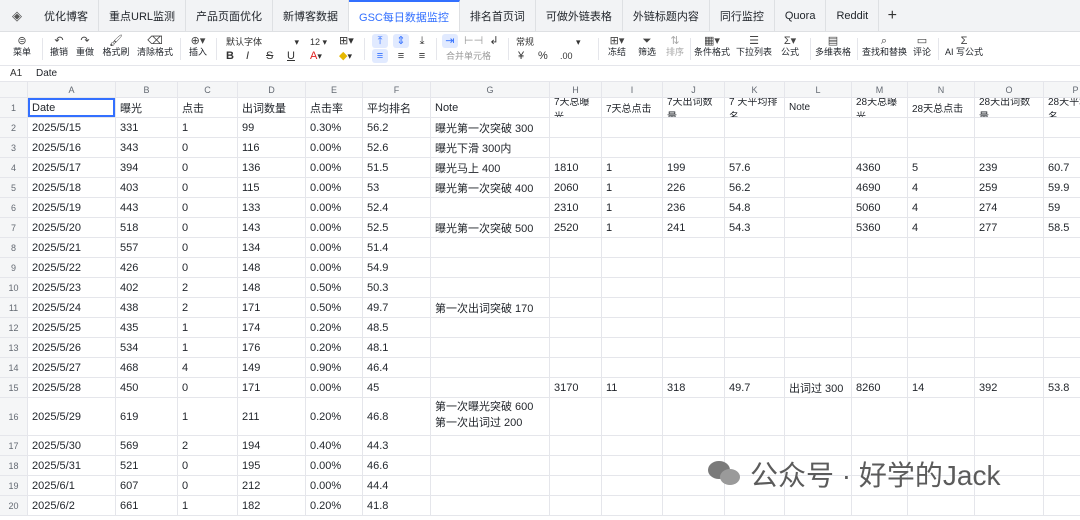 This screenshot has height=520, width=1080. What do you see at coordinates (59, 46) in the screenshot?
I see `undo-button: ↶ 撤销` at bounding box center [59, 46].